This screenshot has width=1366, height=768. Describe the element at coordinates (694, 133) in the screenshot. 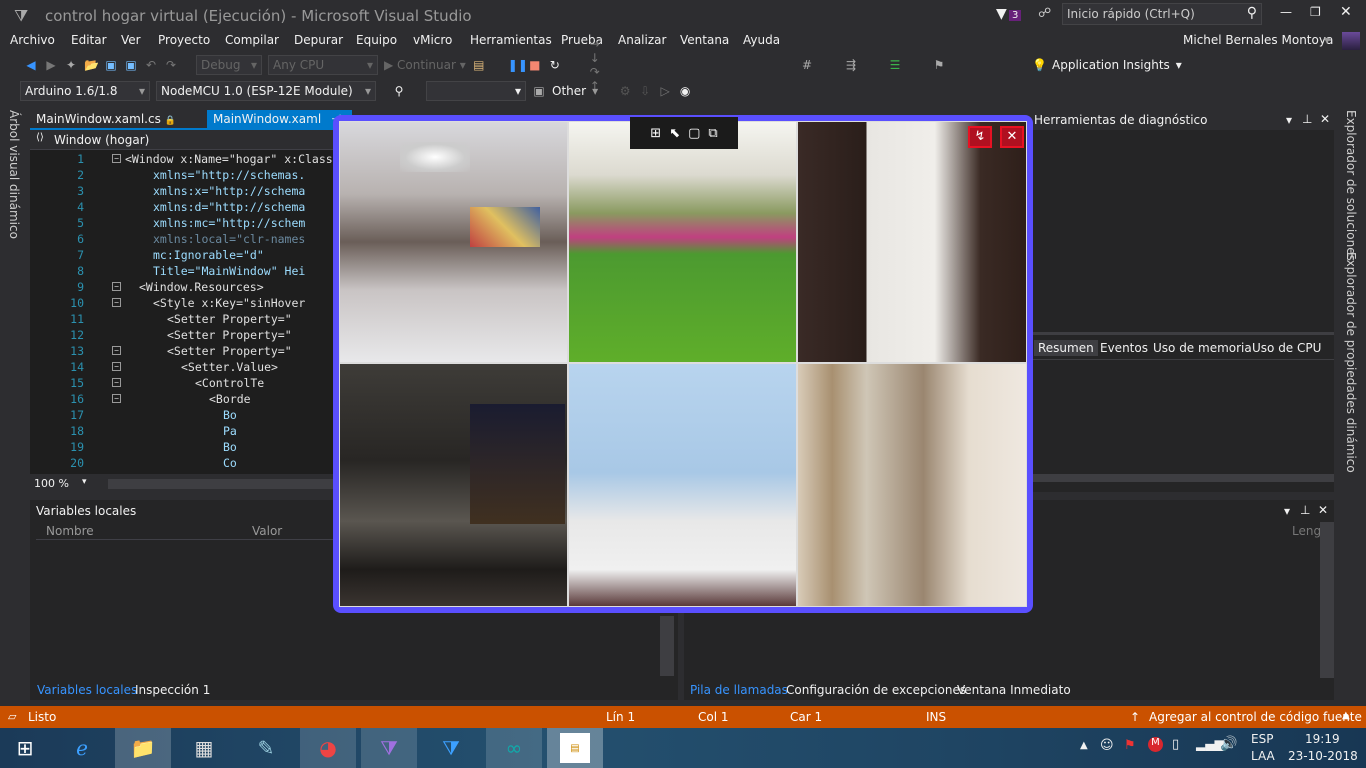

I see `display-adorners-icon: ▢` at that location.